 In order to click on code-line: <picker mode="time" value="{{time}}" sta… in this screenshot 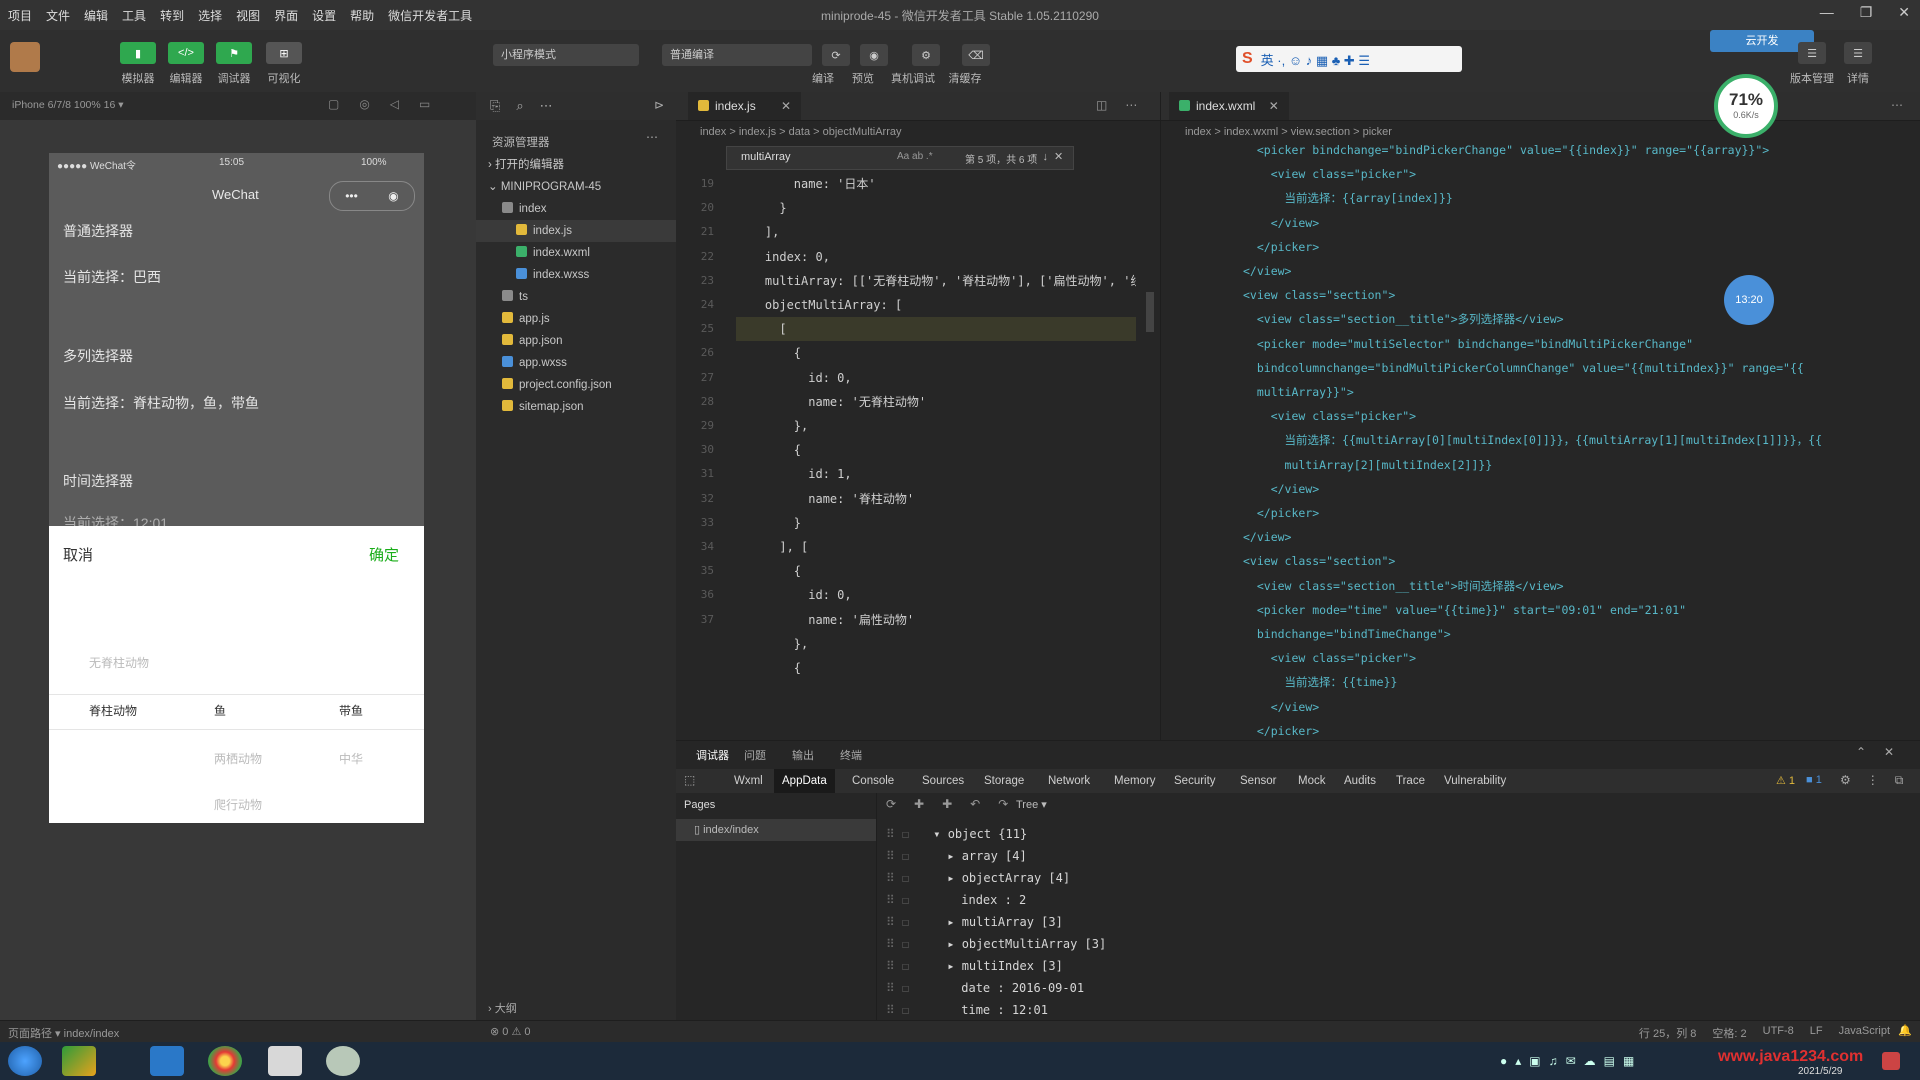, I will do `click(1532, 610)`.